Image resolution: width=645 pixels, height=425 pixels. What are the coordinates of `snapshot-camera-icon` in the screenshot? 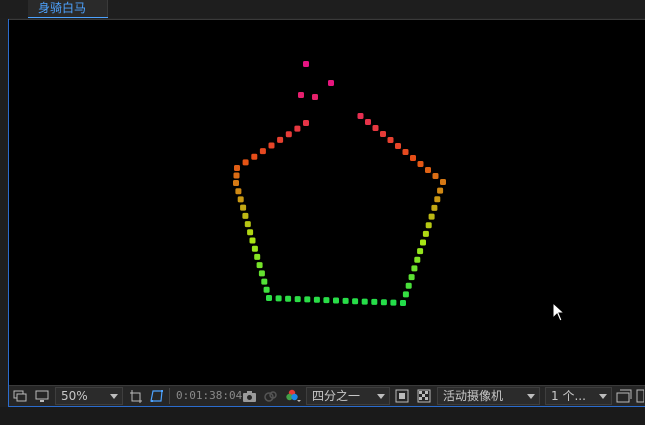 It's located at (249, 396).